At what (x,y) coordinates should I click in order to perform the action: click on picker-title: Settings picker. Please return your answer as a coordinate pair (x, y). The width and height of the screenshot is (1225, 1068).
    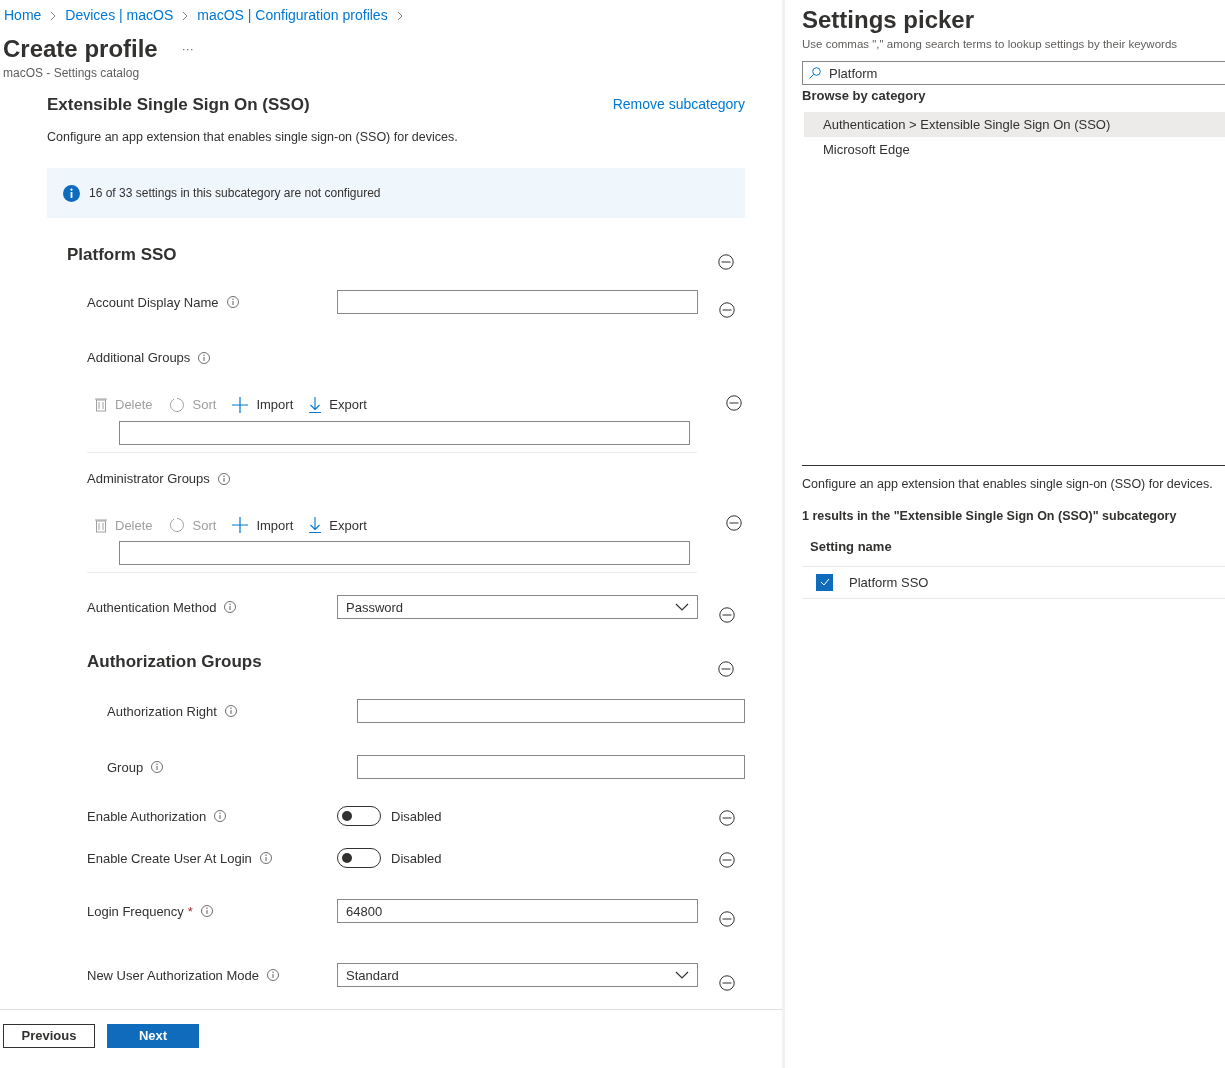
    Looking at the image, I should click on (889, 20).